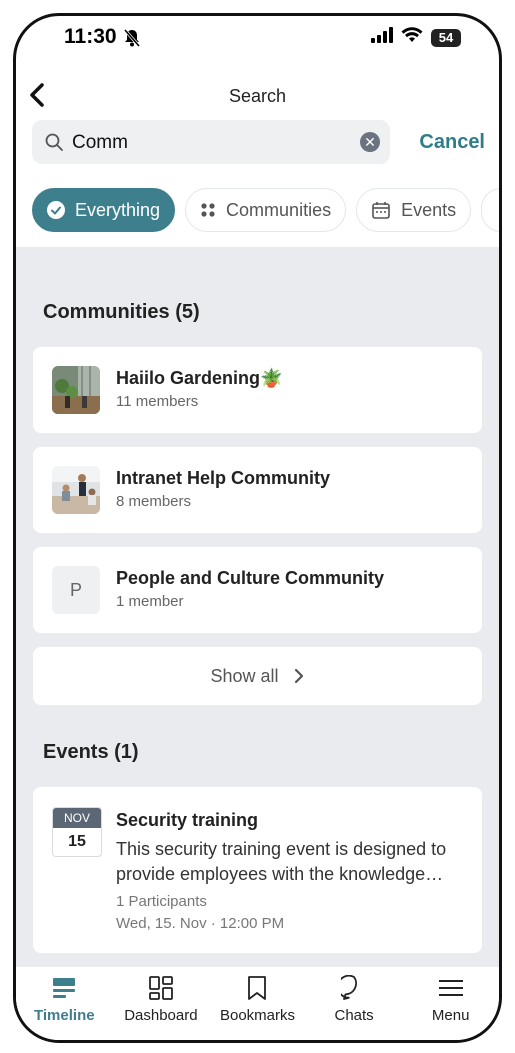 This screenshot has width=515, height=1053. Describe the element at coordinates (490, 210) in the screenshot. I see `filter-chip-more` at that location.